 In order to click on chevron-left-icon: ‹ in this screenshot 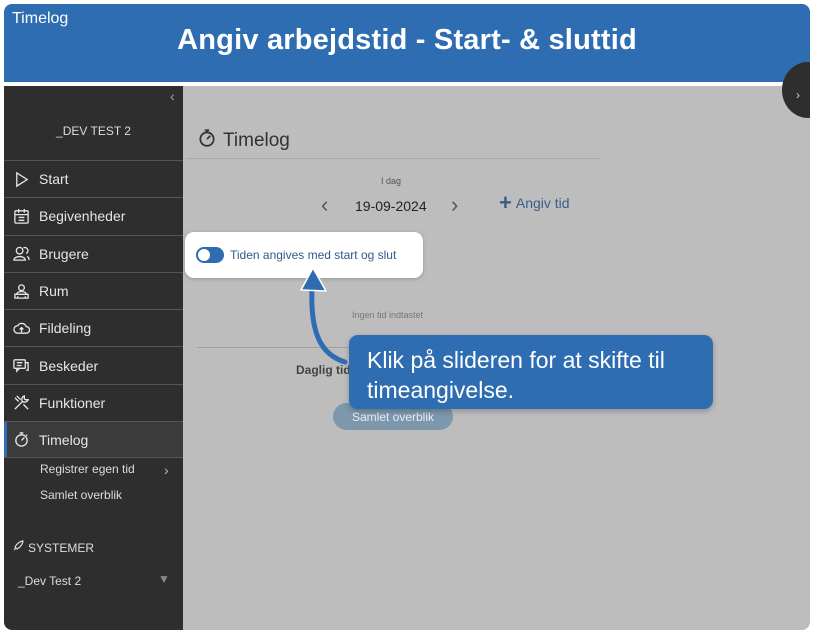, I will do `click(172, 96)`.